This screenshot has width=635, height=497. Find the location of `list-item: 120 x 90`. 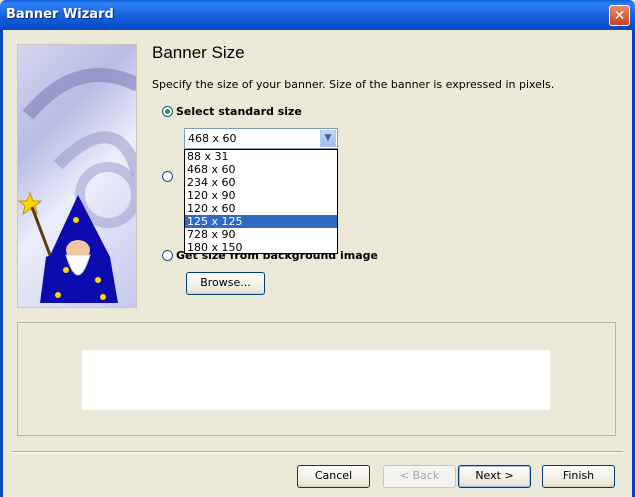

list-item: 120 x 90 is located at coordinates (261, 195).